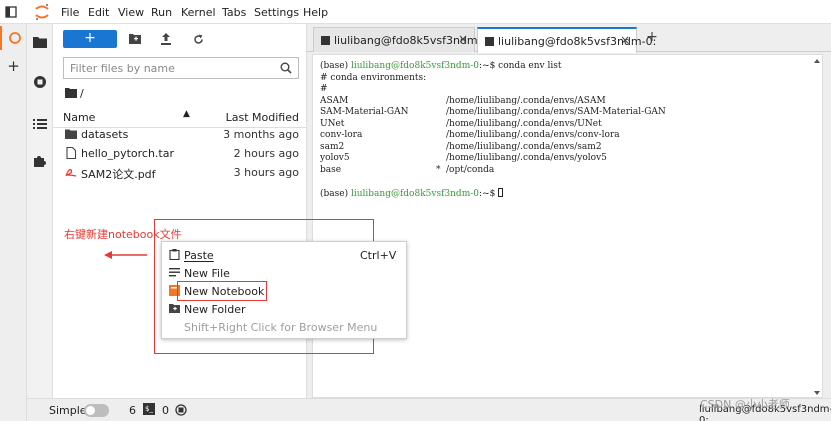 Image resolution: width=831 pixels, height=421 pixels. What do you see at coordinates (180, 134) in the screenshot?
I see `file-row-datasets: datasets 3 months ago` at bounding box center [180, 134].